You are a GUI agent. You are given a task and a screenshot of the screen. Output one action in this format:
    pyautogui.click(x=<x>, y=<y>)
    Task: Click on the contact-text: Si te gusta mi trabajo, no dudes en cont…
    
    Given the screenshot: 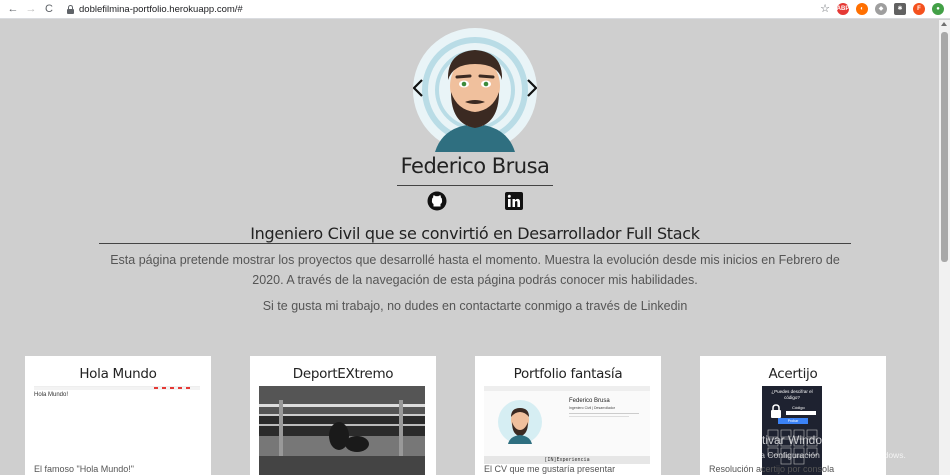 What is the action you would take?
    pyautogui.click(x=475, y=306)
    